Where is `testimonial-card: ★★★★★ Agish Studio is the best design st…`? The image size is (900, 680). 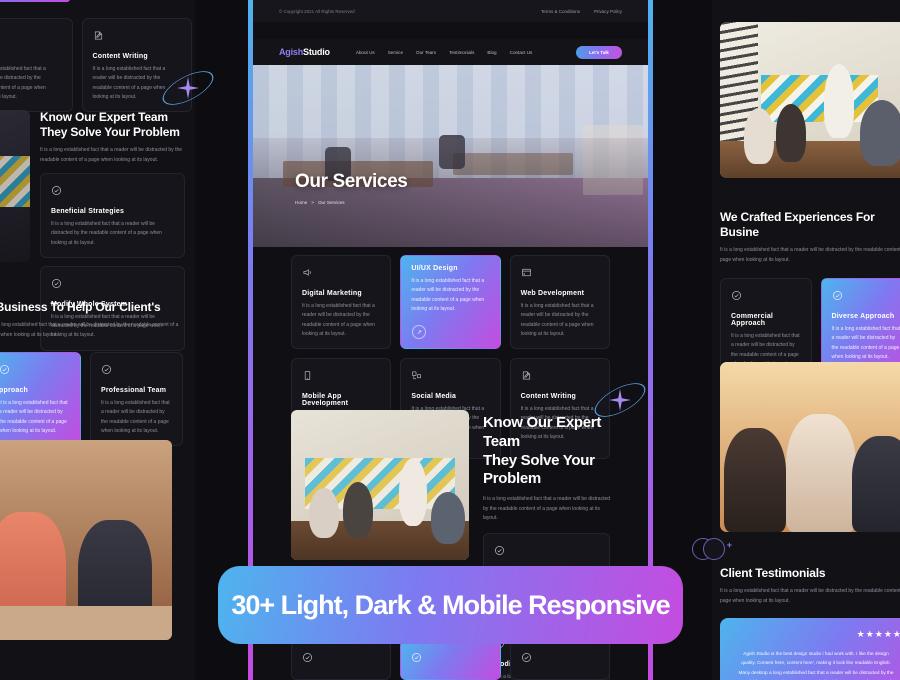
testimonial-card: ★★★★★ Agish Studio is the best design st… is located at coordinates (810, 649).